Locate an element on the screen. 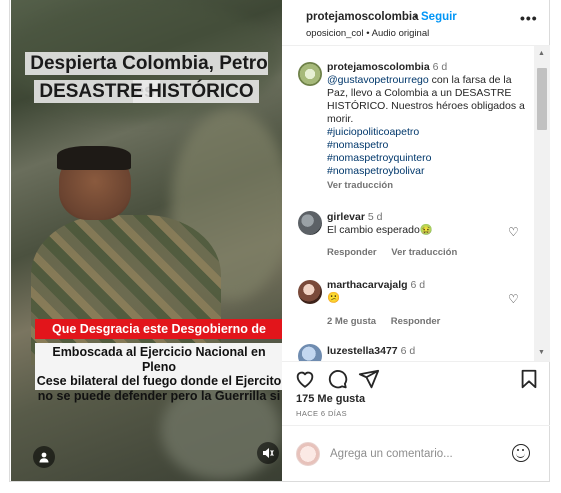 Image resolution: width=561 pixels, height=493 pixels. more-options-icon: ••• is located at coordinates (529, 18).